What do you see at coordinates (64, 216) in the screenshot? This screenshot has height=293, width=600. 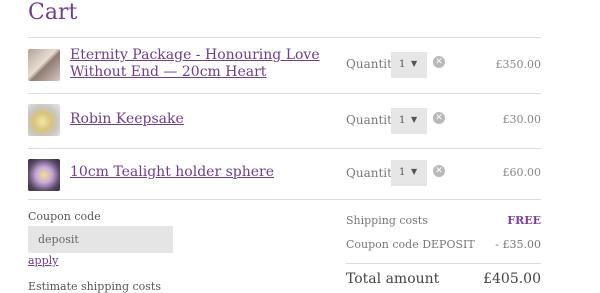 I see `coupon-code-label: Coupon code` at bounding box center [64, 216].